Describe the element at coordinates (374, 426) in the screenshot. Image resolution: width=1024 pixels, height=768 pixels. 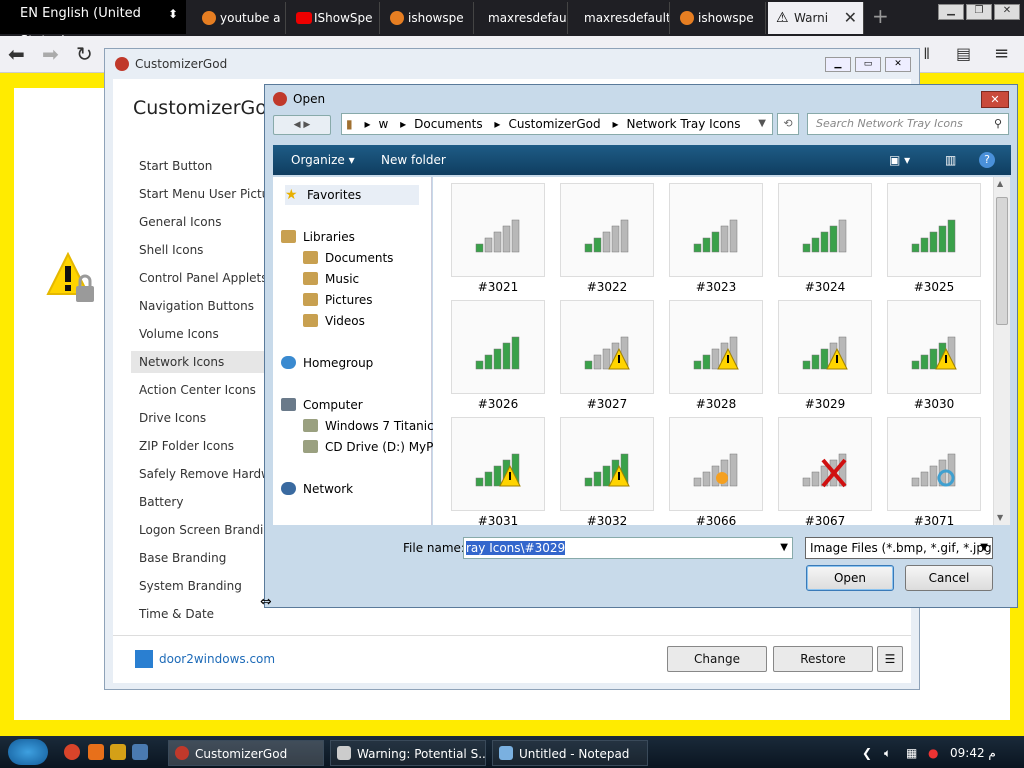
I see `nav-drive-c: Windows 7 Titanic E` at that location.